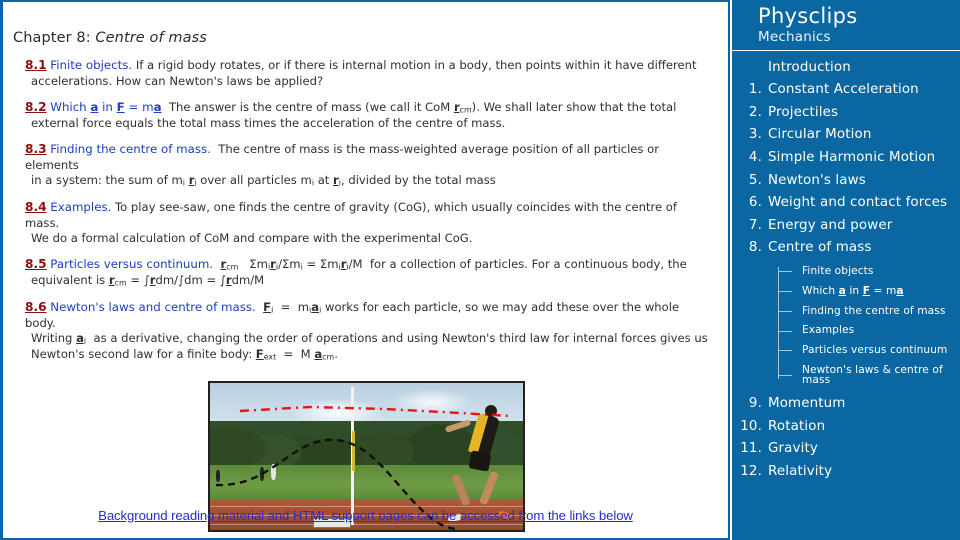 This screenshot has height=540, width=960. What do you see at coordinates (131, 264) in the screenshot?
I see `section-title-link: Particles versus continuum.` at bounding box center [131, 264].